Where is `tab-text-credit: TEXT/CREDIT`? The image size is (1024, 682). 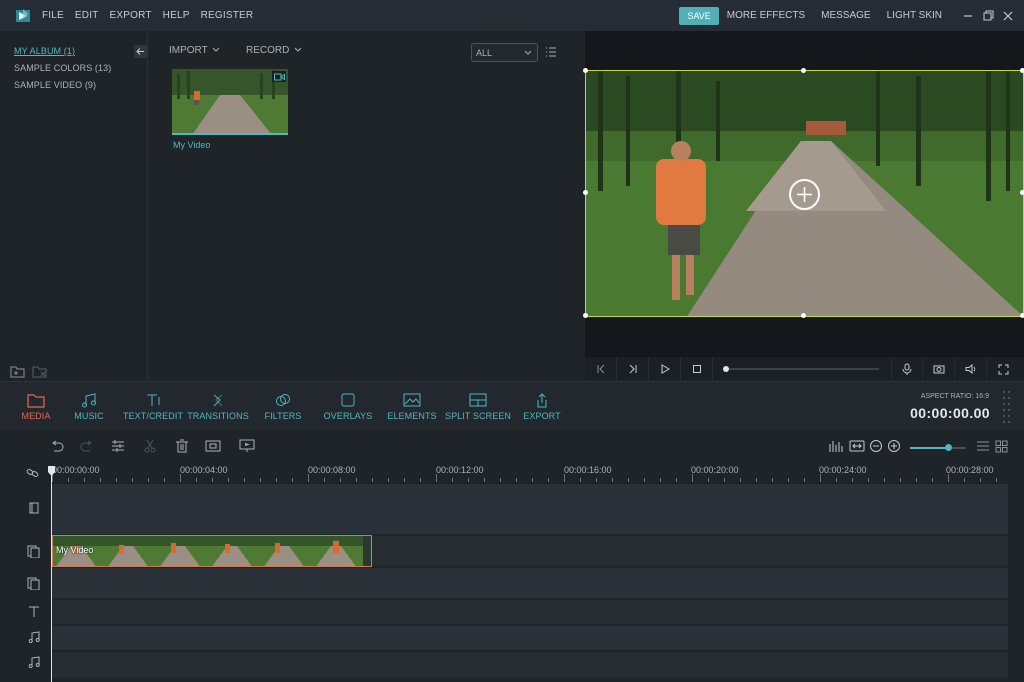 tab-text-credit: TEXT/CREDIT is located at coordinates (153, 406).